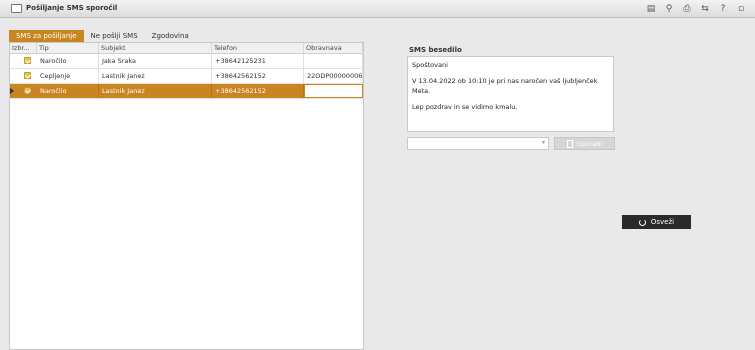 This screenshot has width=755, height=350. I want to click on swap-icon: ⇆, so click(705, 9).